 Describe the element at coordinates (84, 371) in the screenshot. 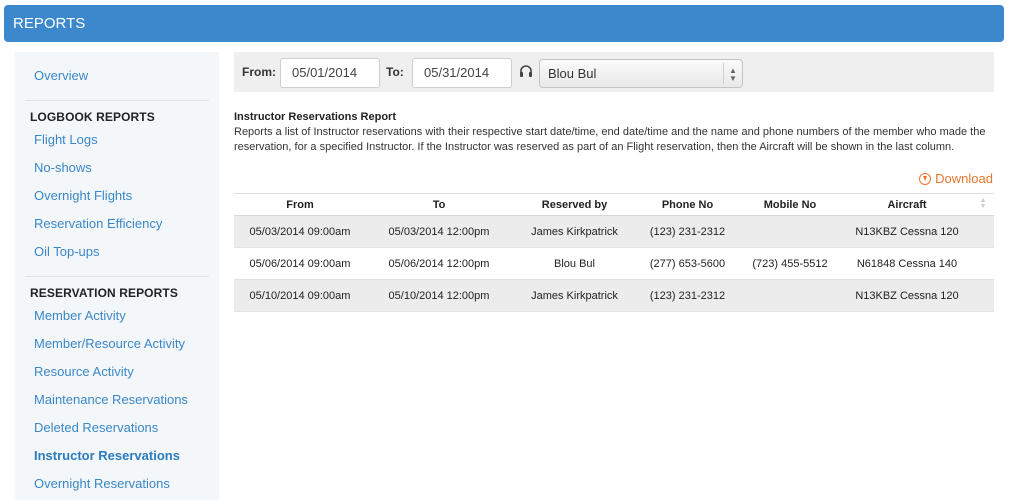

I see `sidebar-item-resource-activity: Resource Activity` at that location.